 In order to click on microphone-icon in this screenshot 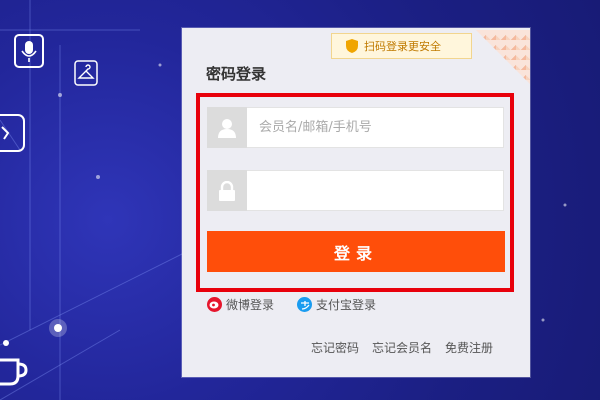, I will do `click(29, 51)`.